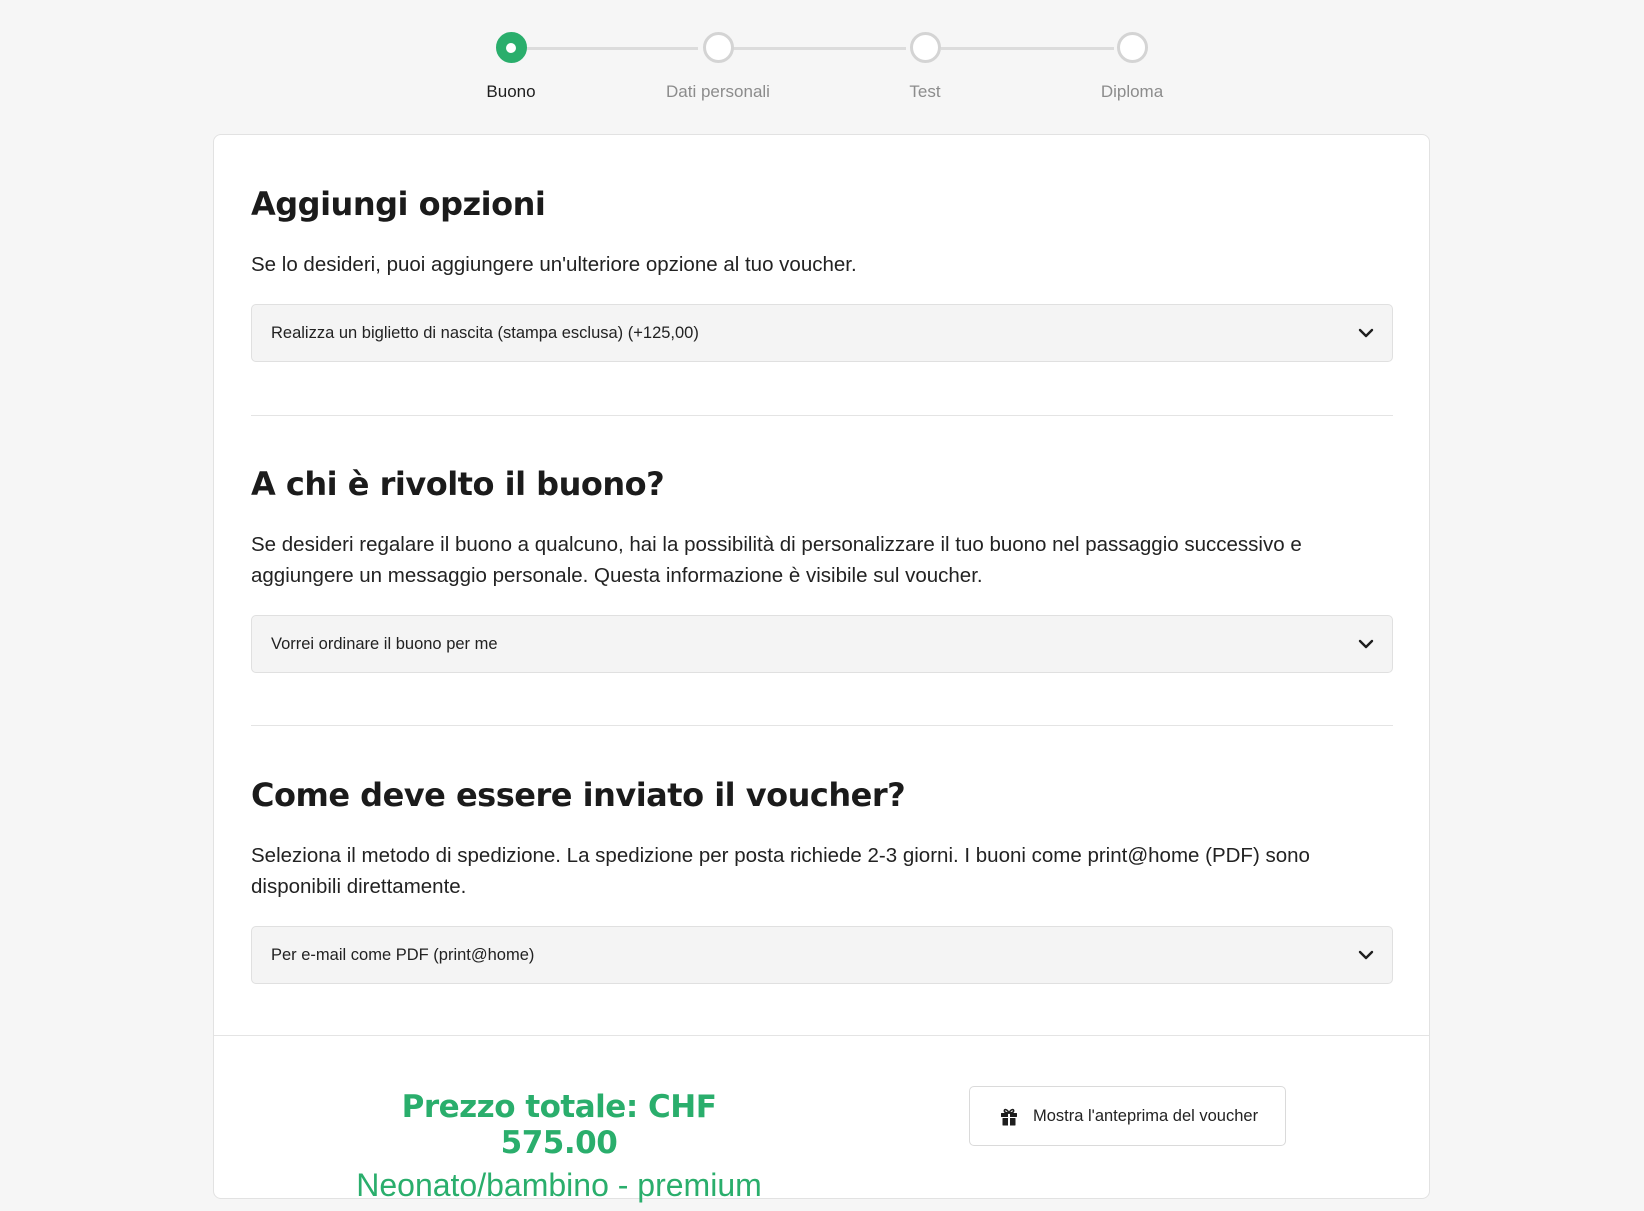  Describe the element at coordinates (511, 91) in the screenshot. I see `step-label: Buono` at that location.